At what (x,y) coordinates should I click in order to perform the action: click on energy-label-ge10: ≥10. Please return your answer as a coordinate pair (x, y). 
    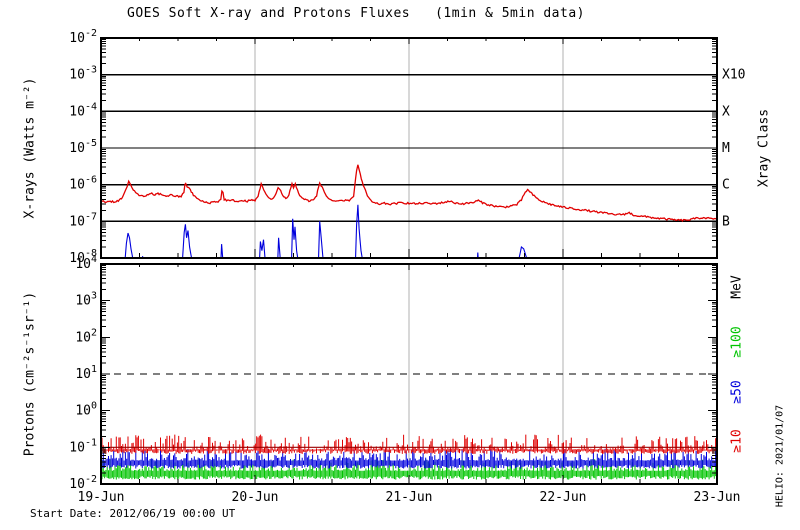
    Looking at the image, I should click on (737, 441).